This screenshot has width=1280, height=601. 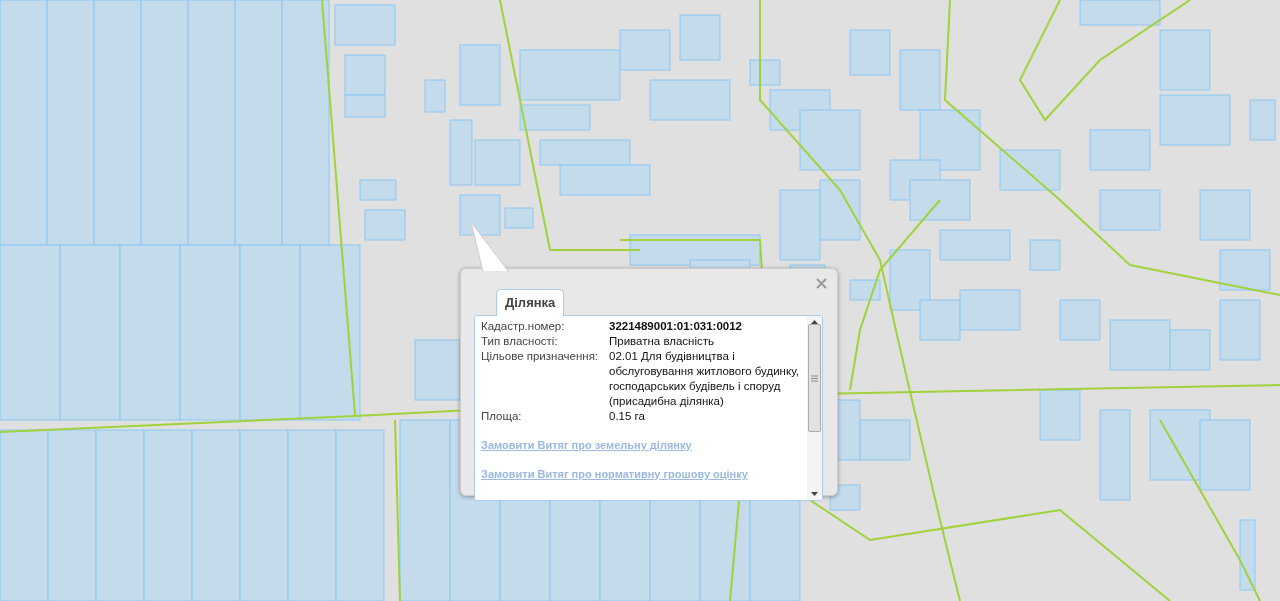 What do you see at coordinates (704, 379) in the screenshot?
I see `field-value: 02.01 Для будівництва і обслуговування житлового будинку, господарських будівель і споруд (присадибна ділянка)` at bounding box center [704, 379].